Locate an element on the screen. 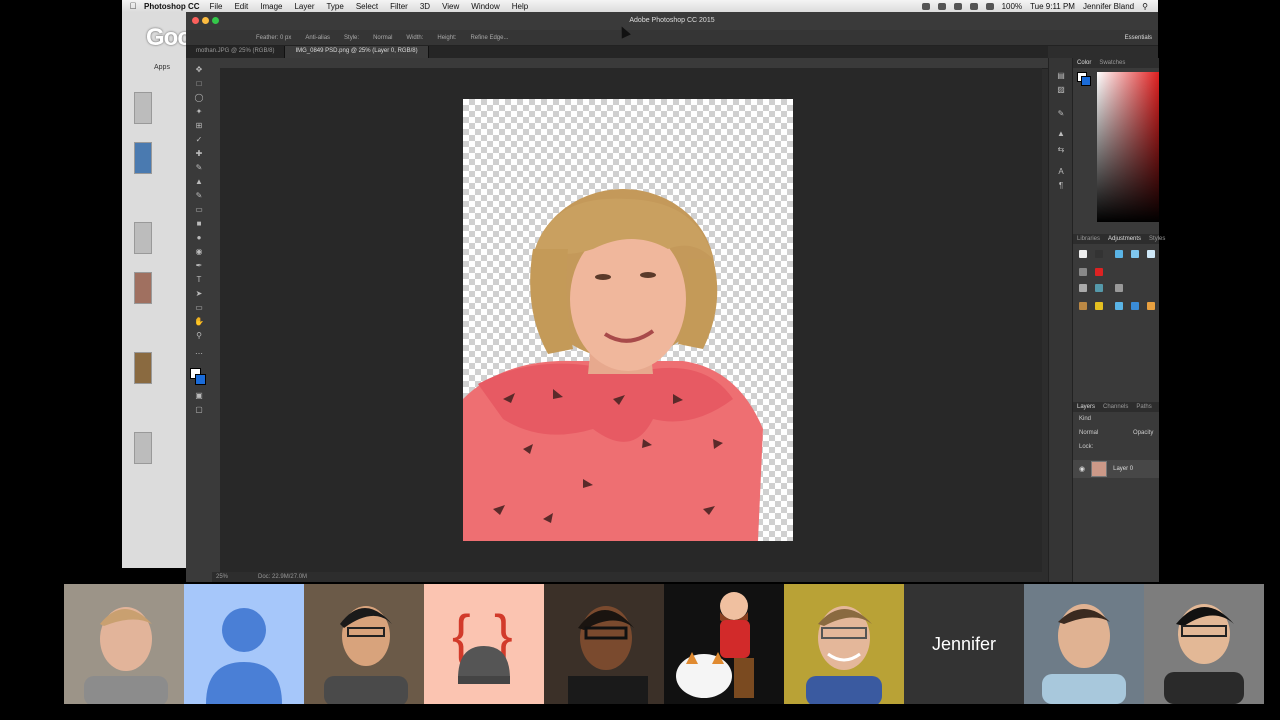 The width and height of the screenshot is (1280, 720). tab-layers: Layers is located at coordinates (1086, 407).